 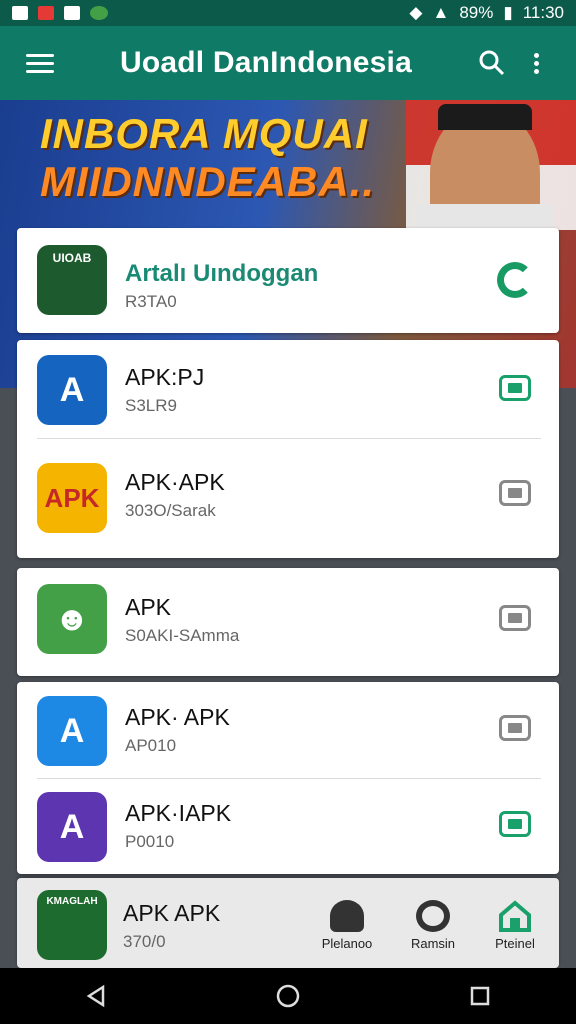 What do you see at coordinates (177, 717) in the screenshot?
I see `app-name: APK· APK` at bounding box center [177, 717].